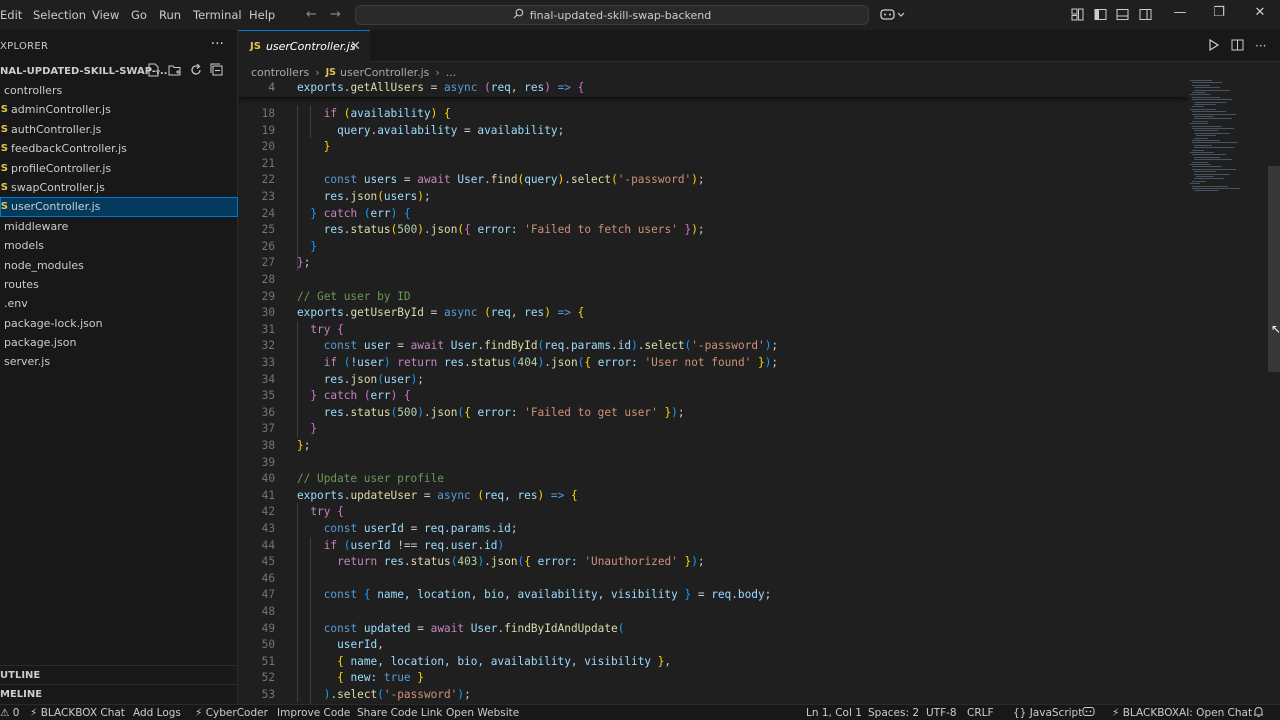 The image size is (1280, 720). Describe the element at coordinates (893, 14) in the screenshot. I see `copilot-icon` at that location.